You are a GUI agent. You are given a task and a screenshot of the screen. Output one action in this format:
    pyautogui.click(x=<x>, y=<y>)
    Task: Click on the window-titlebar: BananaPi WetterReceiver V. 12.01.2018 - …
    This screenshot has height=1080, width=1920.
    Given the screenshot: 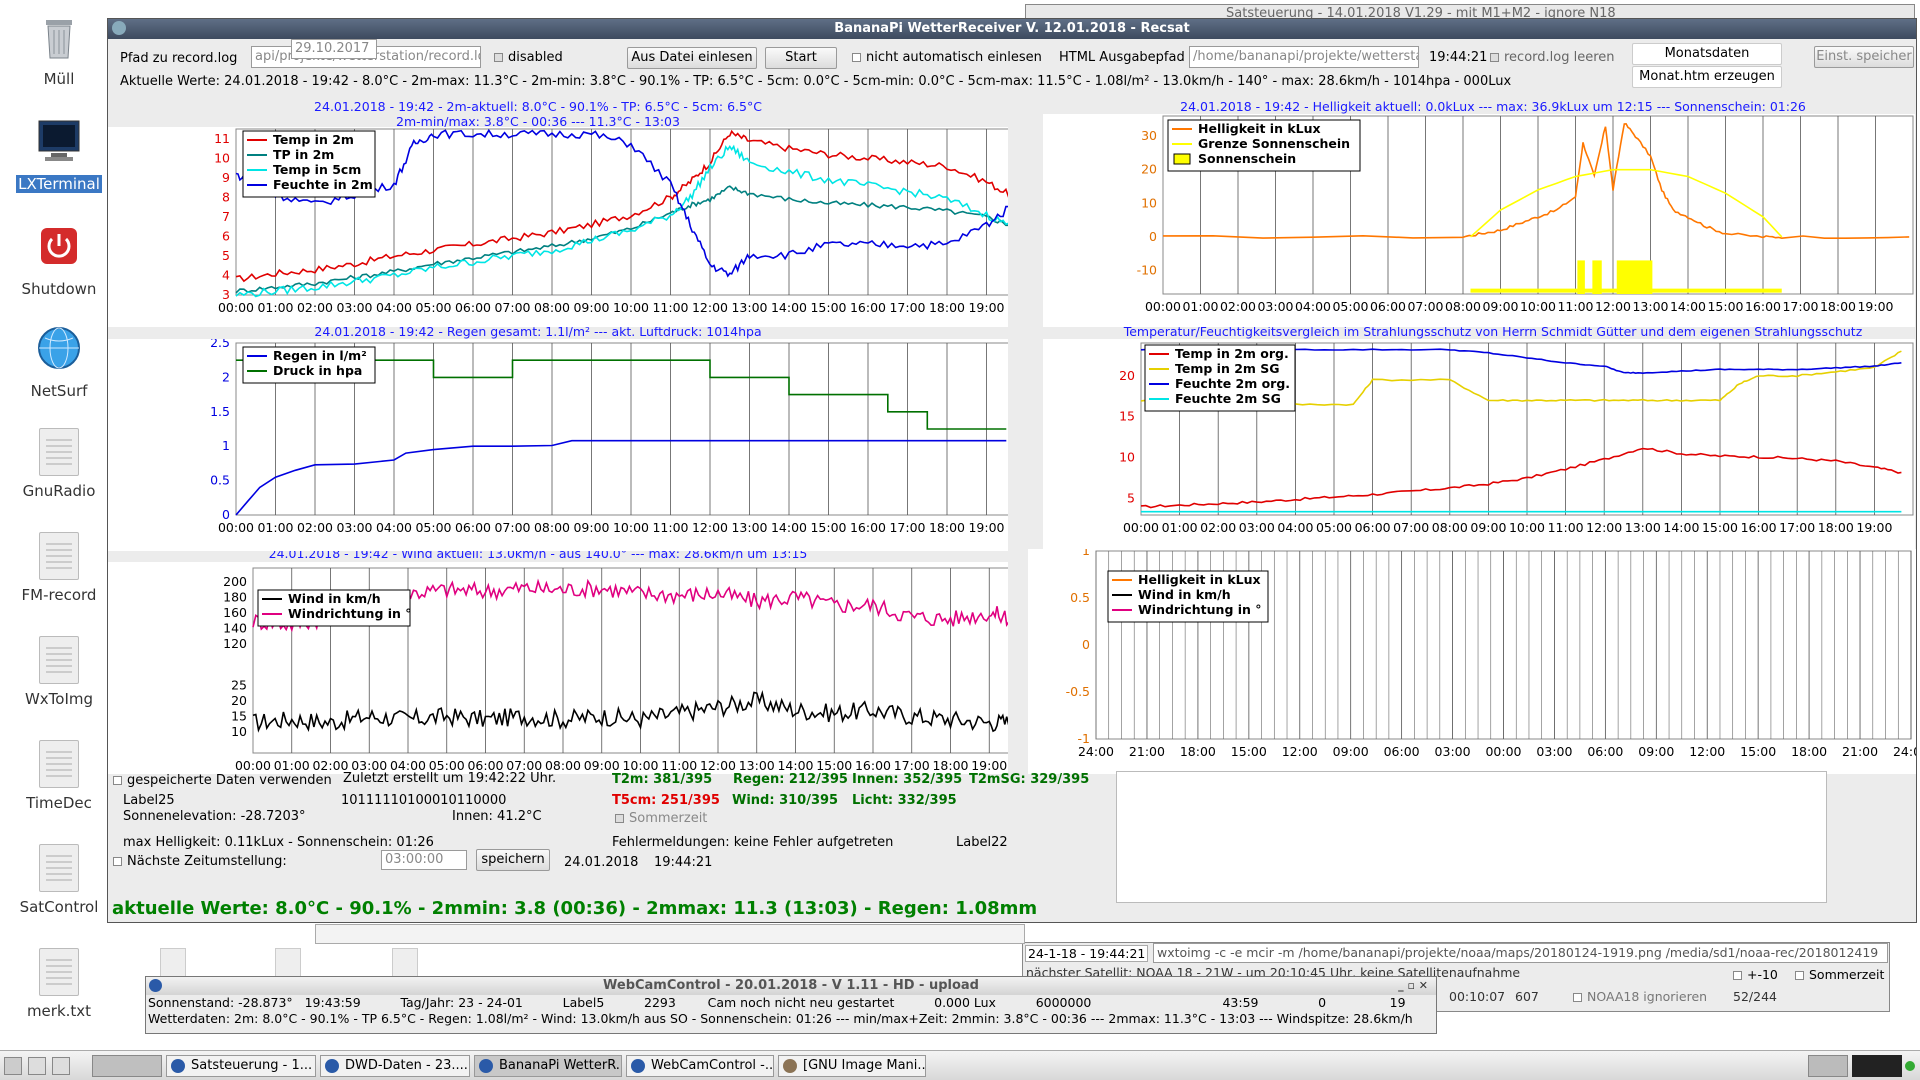 What is the action you would take?
    pyautogui.click(x=1012, y=29)
    